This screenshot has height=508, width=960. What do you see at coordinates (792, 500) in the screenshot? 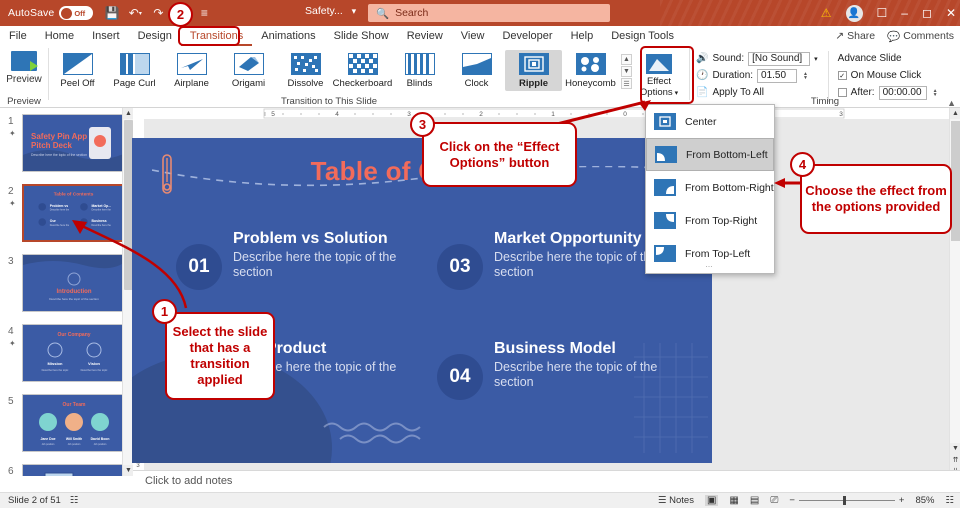
I see `zoom-out-button: −` at bounding box center [792, 500].